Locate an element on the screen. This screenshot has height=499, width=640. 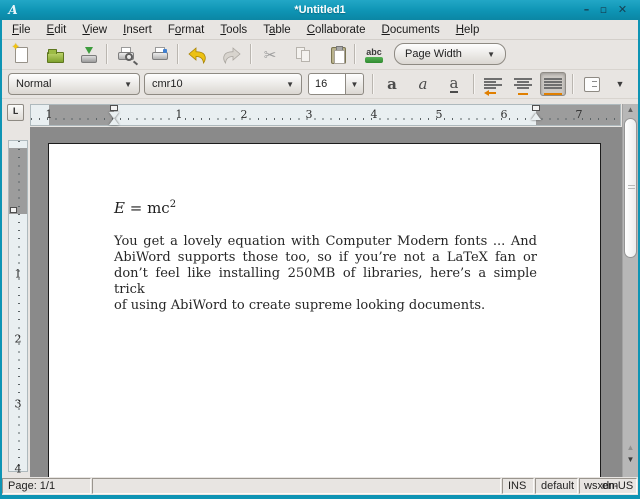
scrollbar-thumb is located at coordinates (630, 188).